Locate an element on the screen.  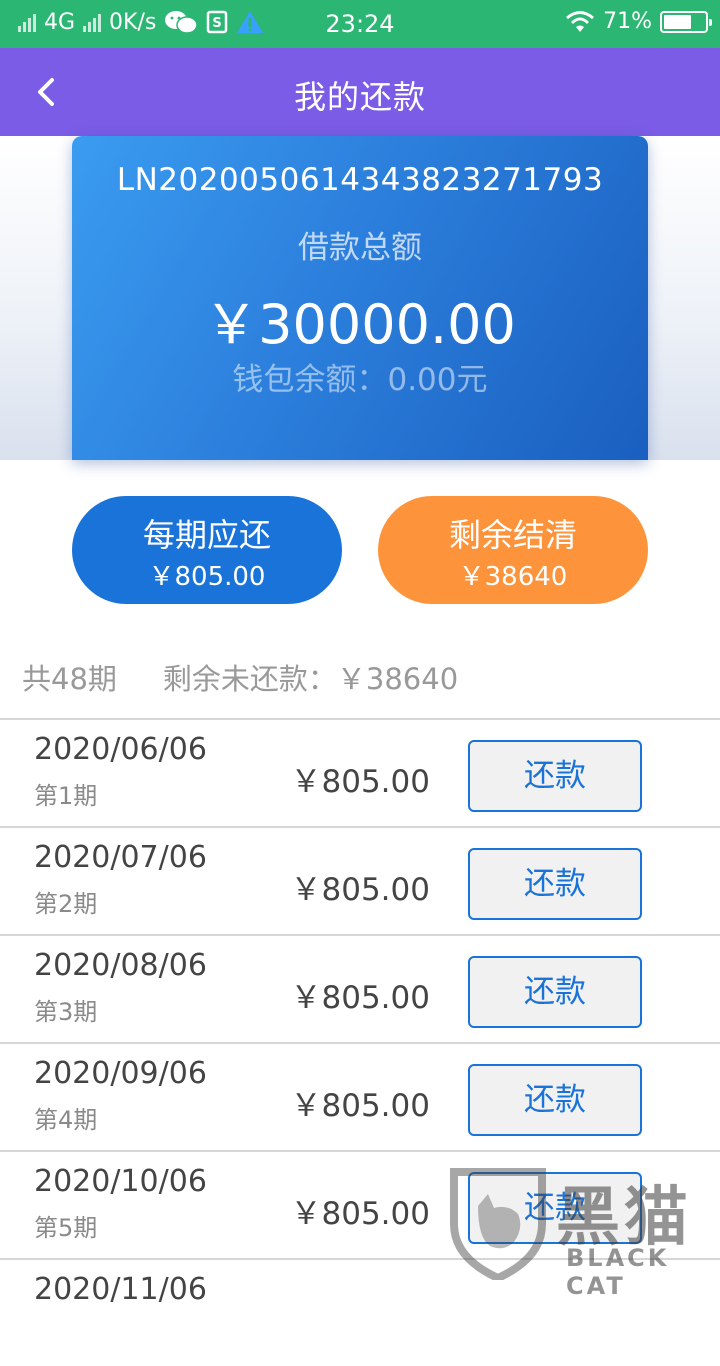
list-item: 2020/10/06 第5期 ￥805.00 还款 is located at coordinates (360, 1204).